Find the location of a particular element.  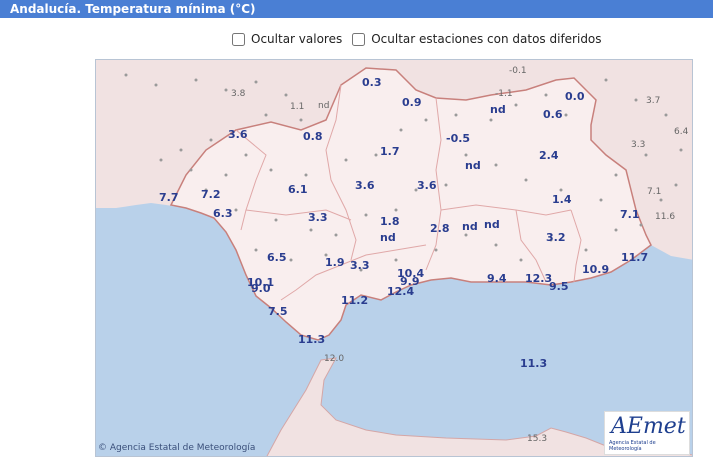

hide-deferred-filter: Ocultar estaciones con datos diferidos is located at coordinates (477, 39).